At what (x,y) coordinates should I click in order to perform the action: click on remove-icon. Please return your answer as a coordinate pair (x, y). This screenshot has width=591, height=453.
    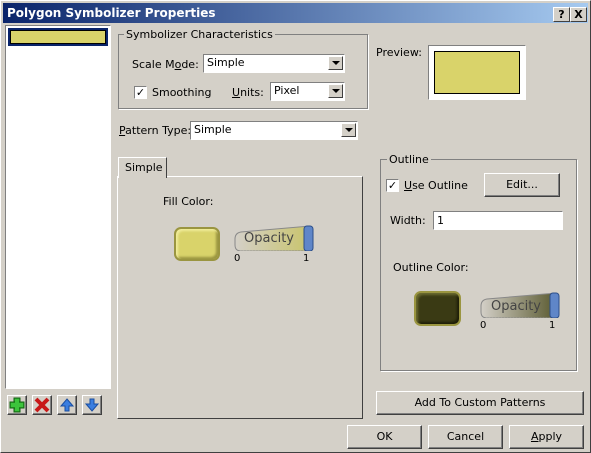
    Looking at the image, I should click on (42, 405).